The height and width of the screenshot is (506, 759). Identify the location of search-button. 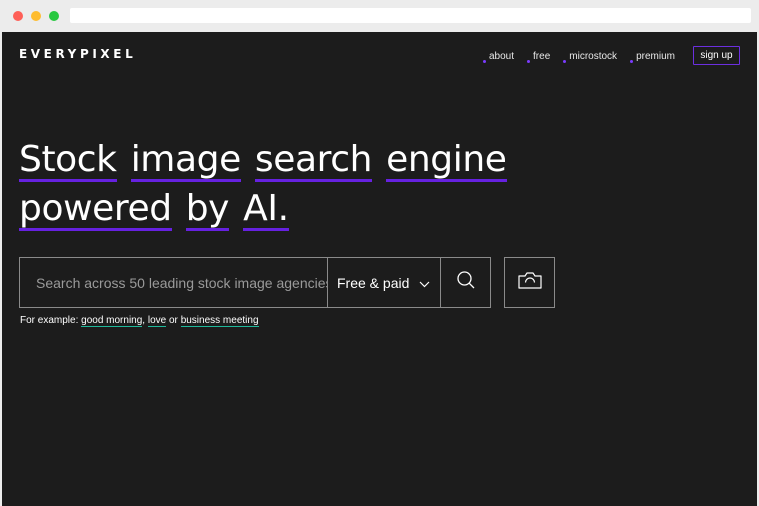
(465, 282).